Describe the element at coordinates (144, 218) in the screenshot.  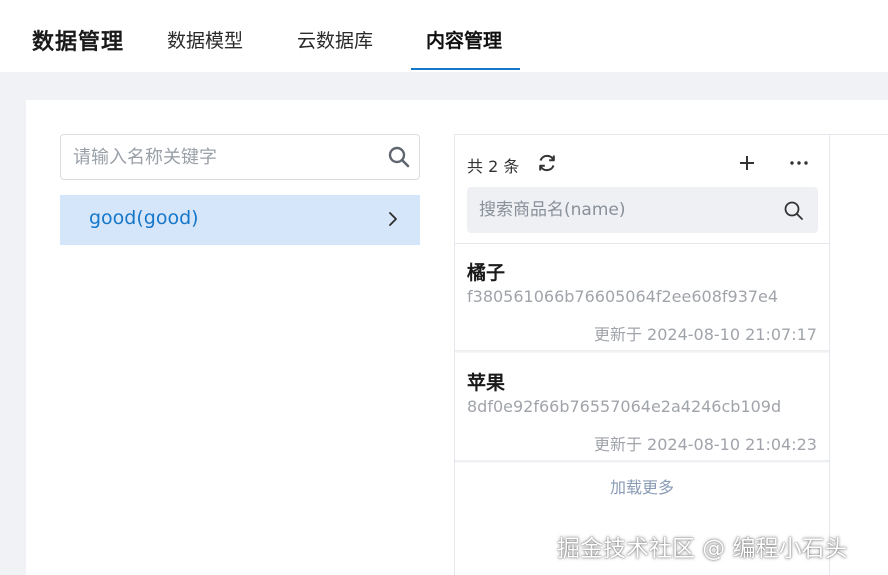
I see `model-item-label: good(good)` at that location.